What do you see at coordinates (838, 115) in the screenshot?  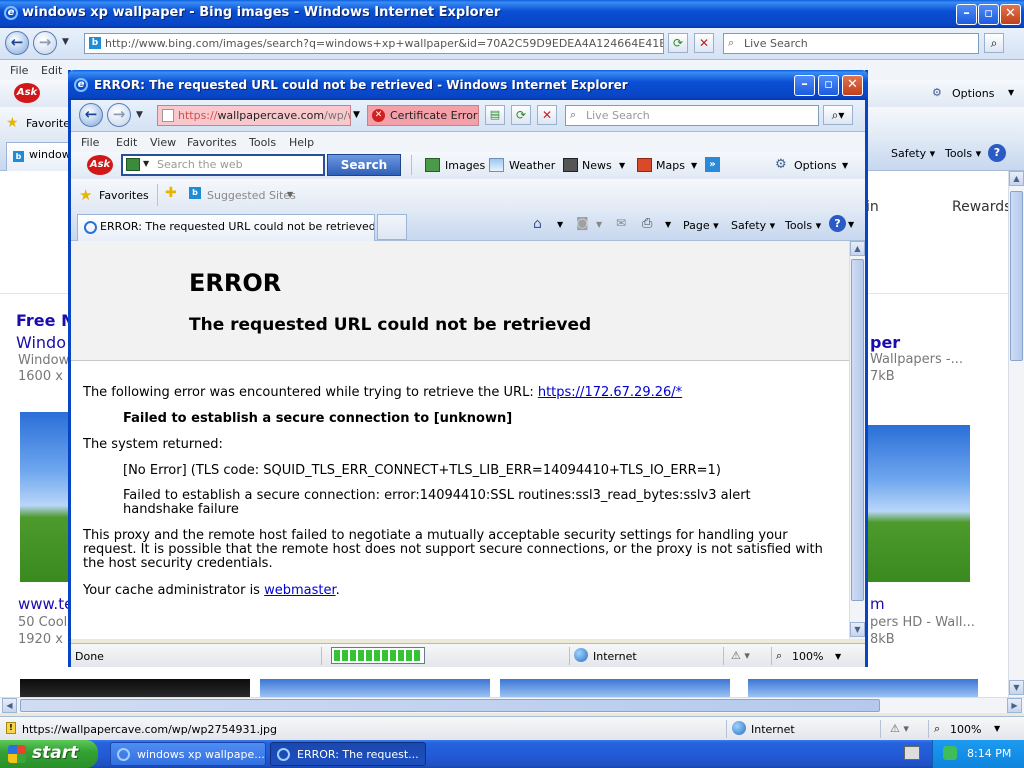 I see `search-go-button: ⌕▾` at bounding box center [838, 115].